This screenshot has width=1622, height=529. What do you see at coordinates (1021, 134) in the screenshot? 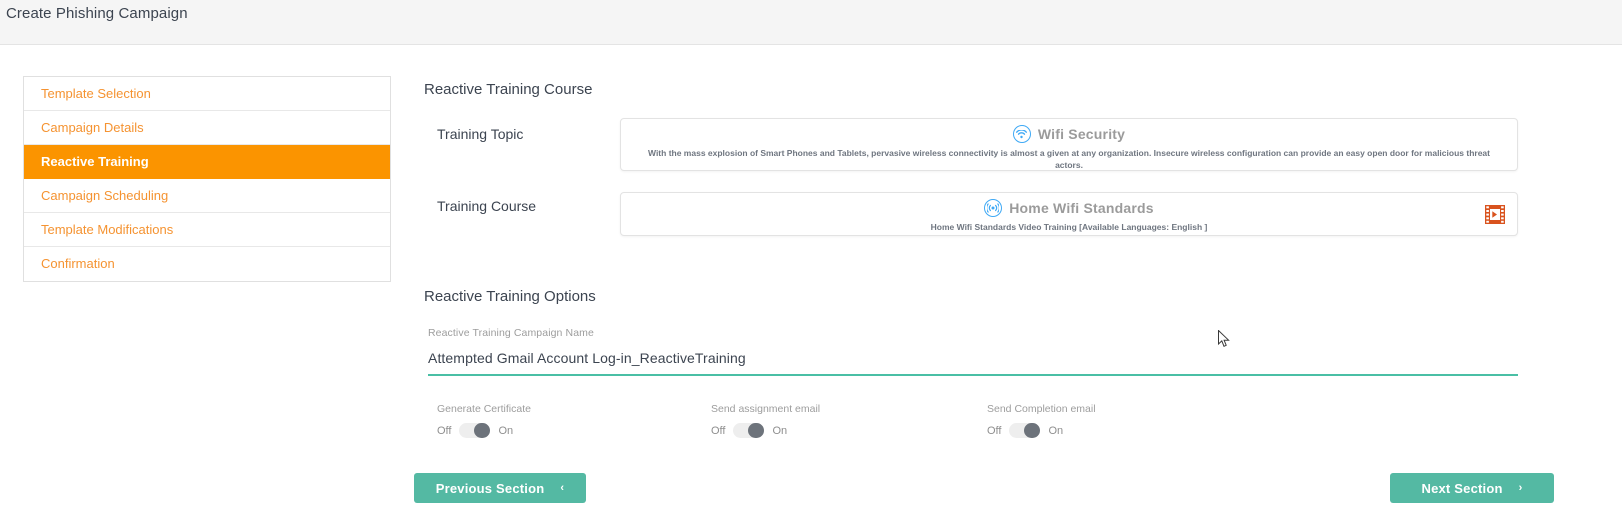
I see `wifi-icon` at bounding box center [1021, 134].